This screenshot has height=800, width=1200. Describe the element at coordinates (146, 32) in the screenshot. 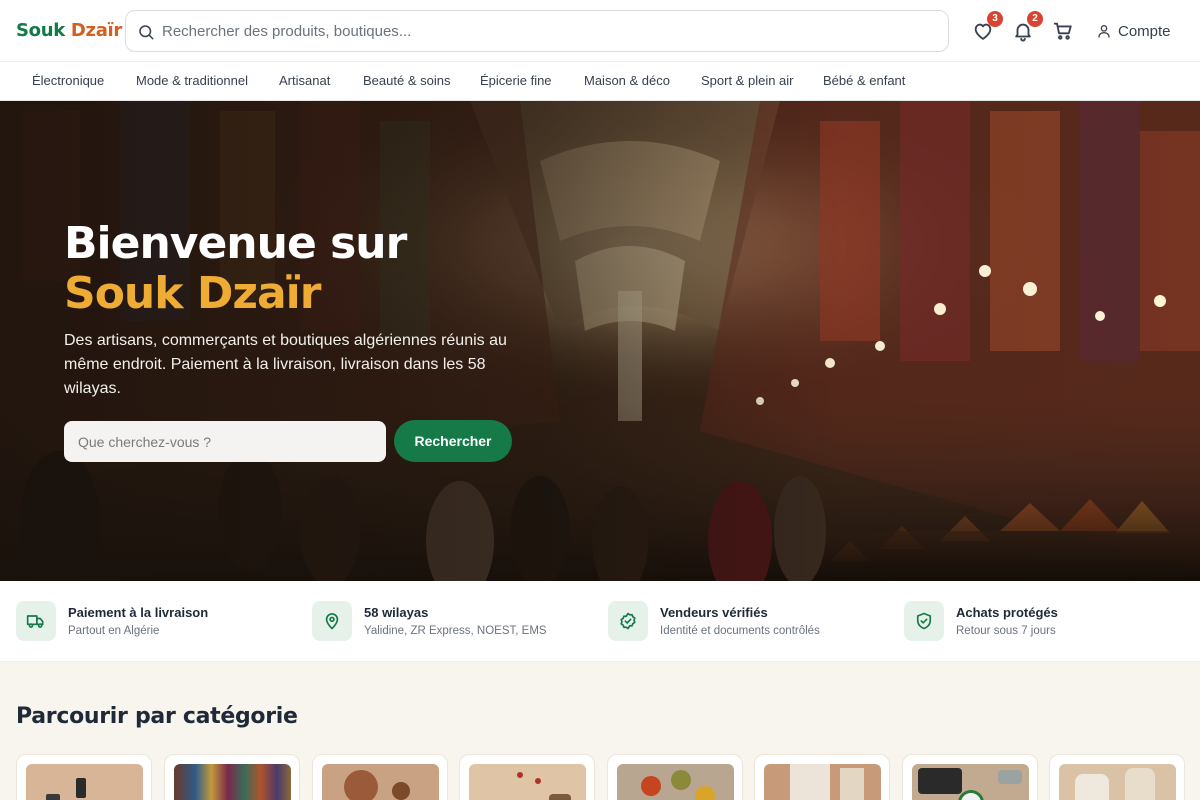

I see `search-icon` at that location.